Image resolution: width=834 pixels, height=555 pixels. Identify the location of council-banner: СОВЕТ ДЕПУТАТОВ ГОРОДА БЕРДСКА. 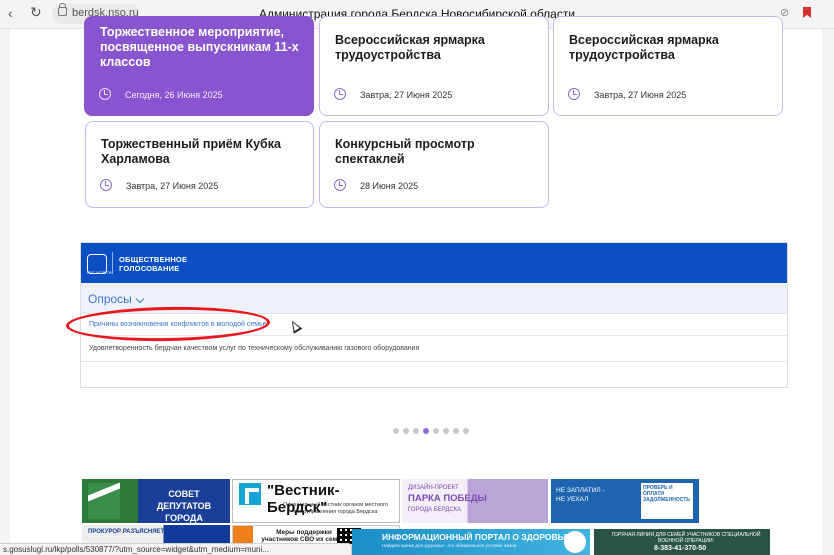
(156, 501).